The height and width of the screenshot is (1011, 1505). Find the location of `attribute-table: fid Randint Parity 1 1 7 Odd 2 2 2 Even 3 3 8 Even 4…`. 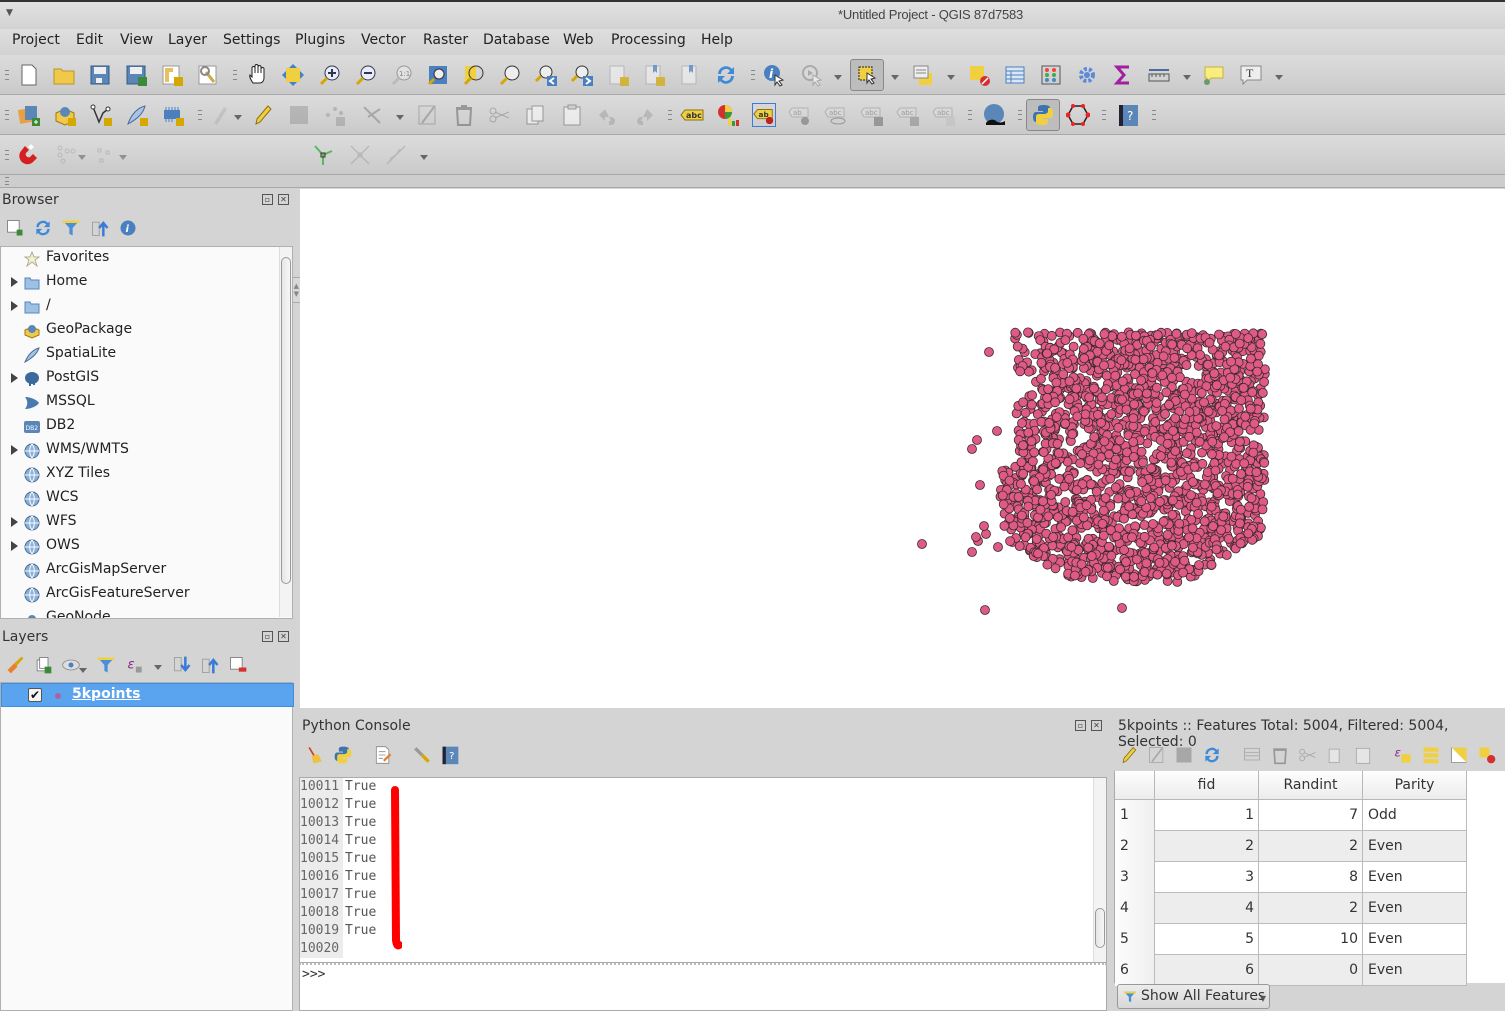

attribute-table: fid Randint Parity 1 1 7 Odd 2 2 2 Even 3 3 8 Even 4… is located at coordinates (1309, 878).